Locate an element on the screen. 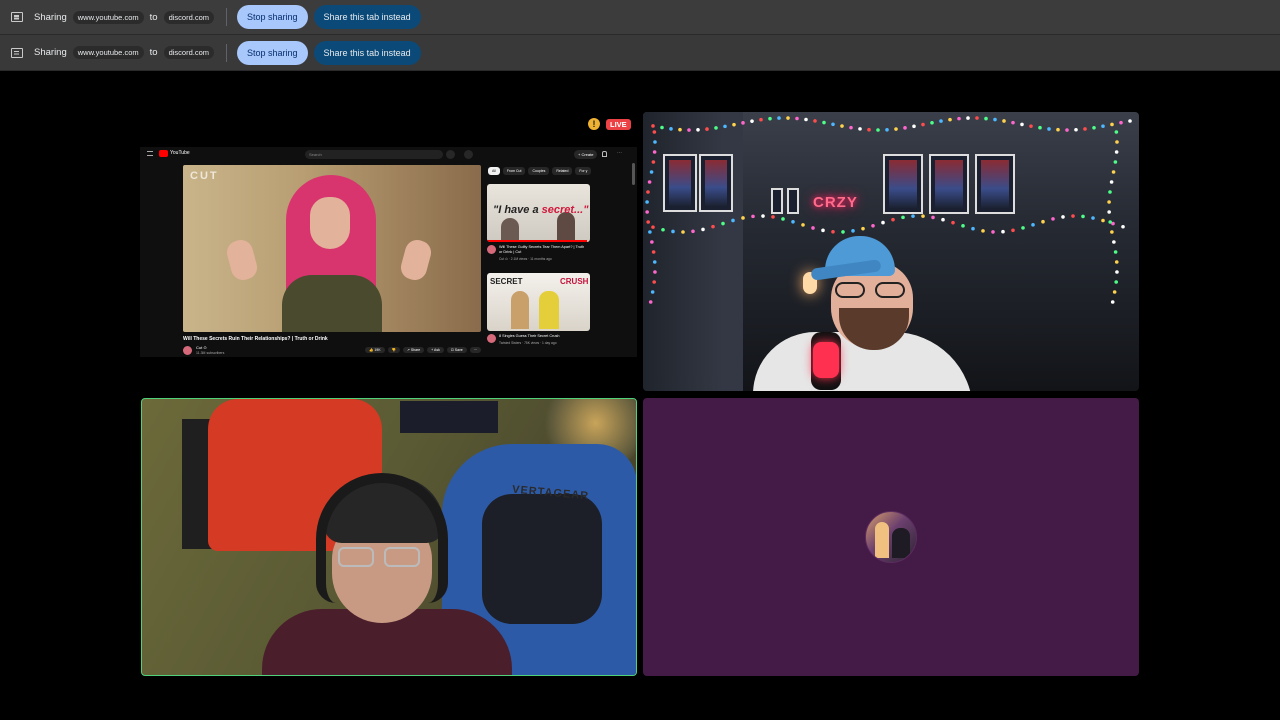 The height and width of the screenshot is (720, 1280). hand is located at coordinates (242, 260).